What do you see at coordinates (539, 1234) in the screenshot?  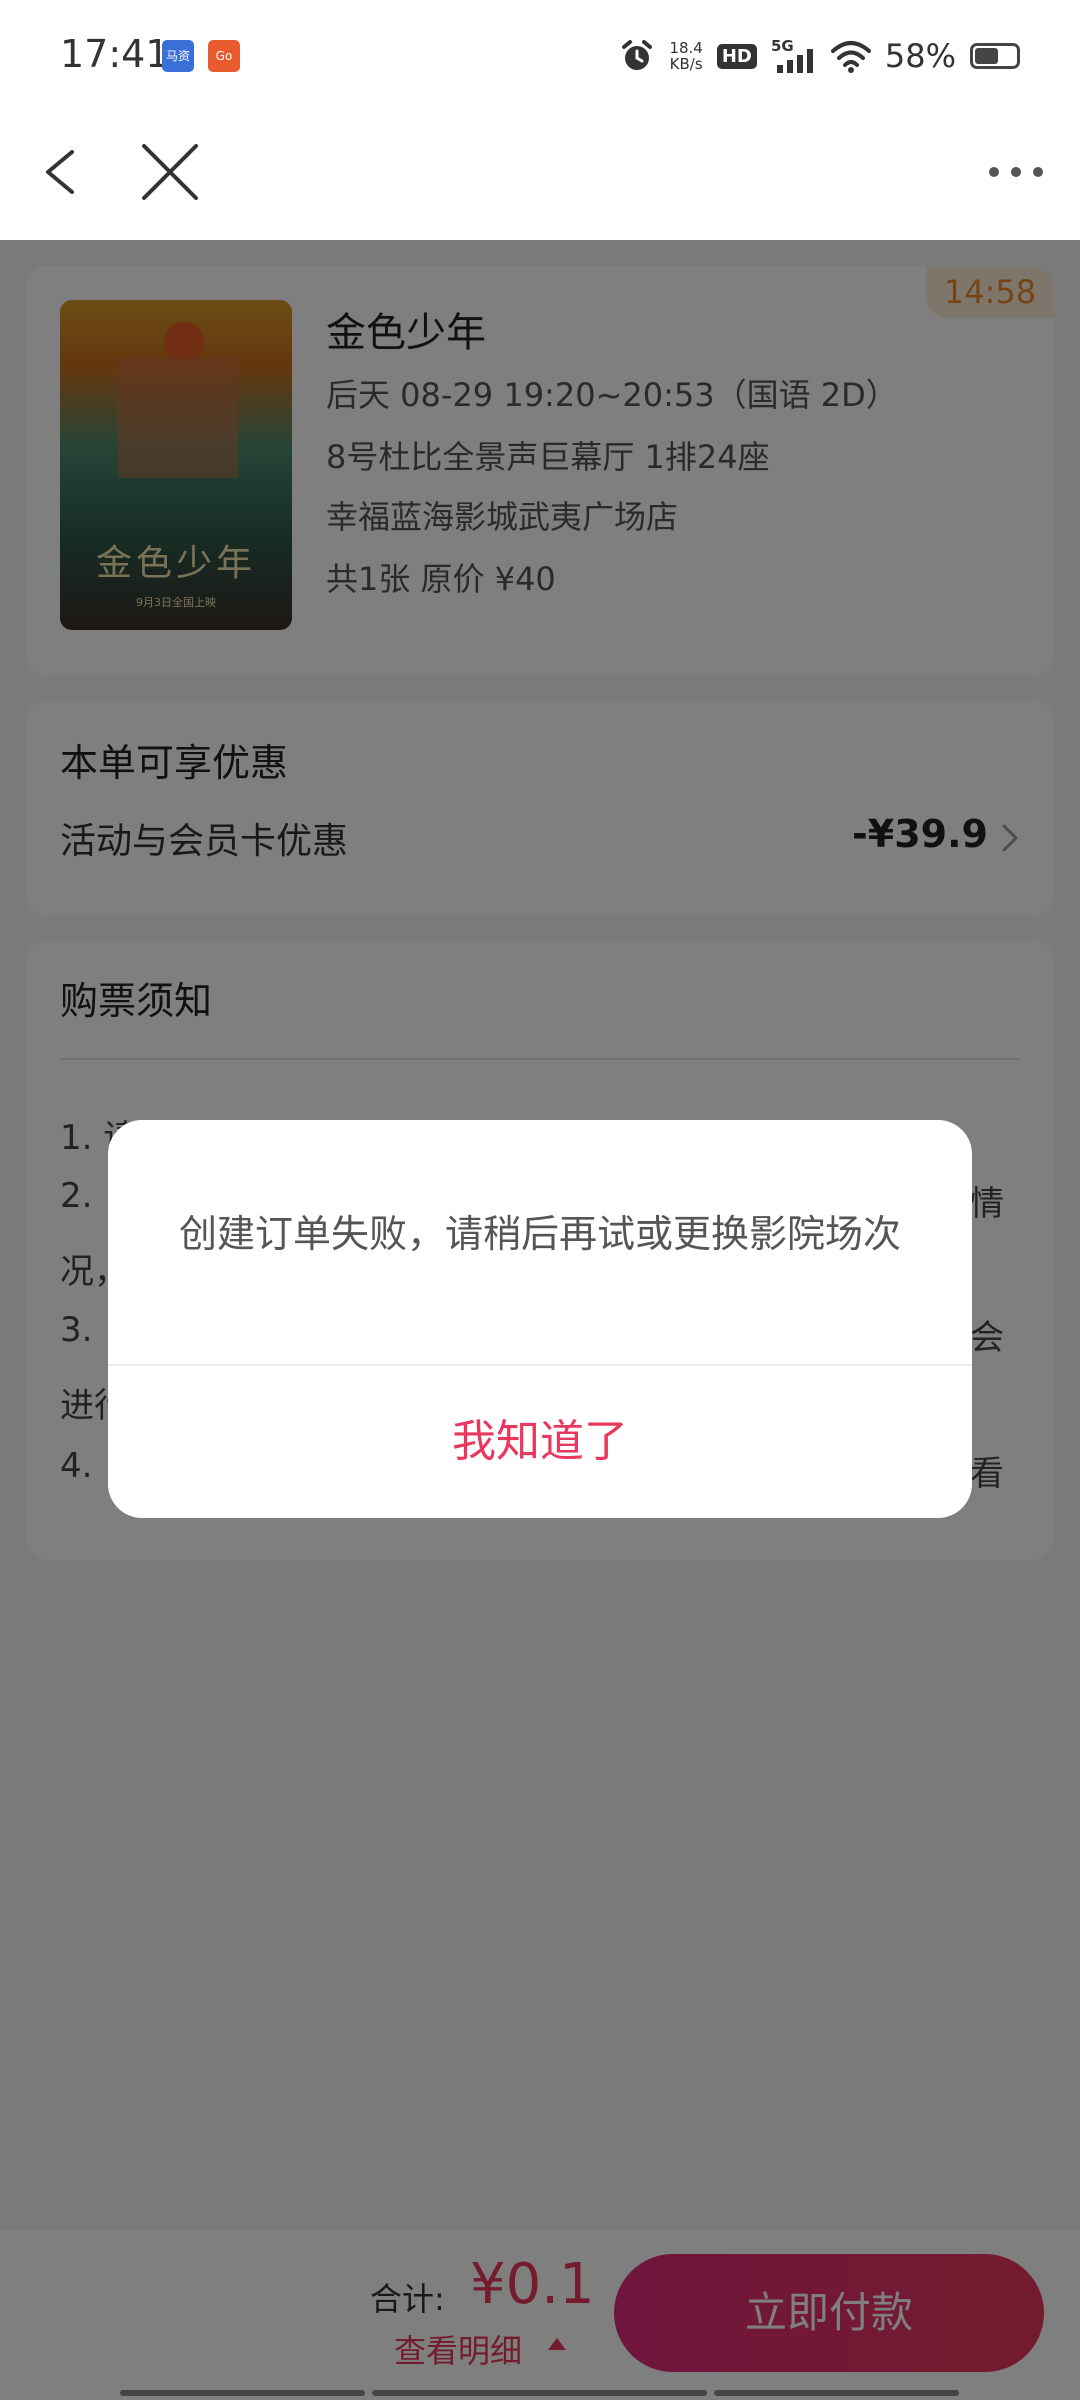 I see `dialog-message: 创建订单失败，请稍后再试或更换影院场次` at bounding box center [539, 1234].